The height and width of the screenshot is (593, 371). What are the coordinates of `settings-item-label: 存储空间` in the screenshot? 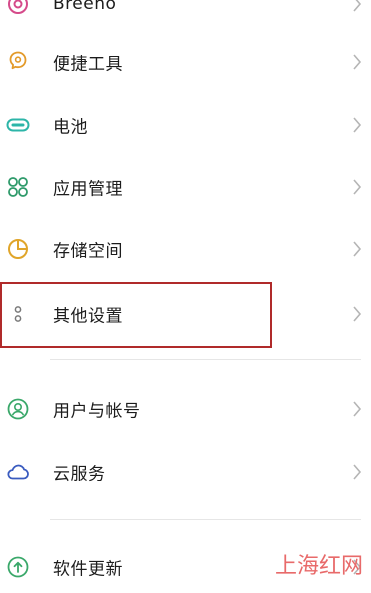 It's located at (88, 251).